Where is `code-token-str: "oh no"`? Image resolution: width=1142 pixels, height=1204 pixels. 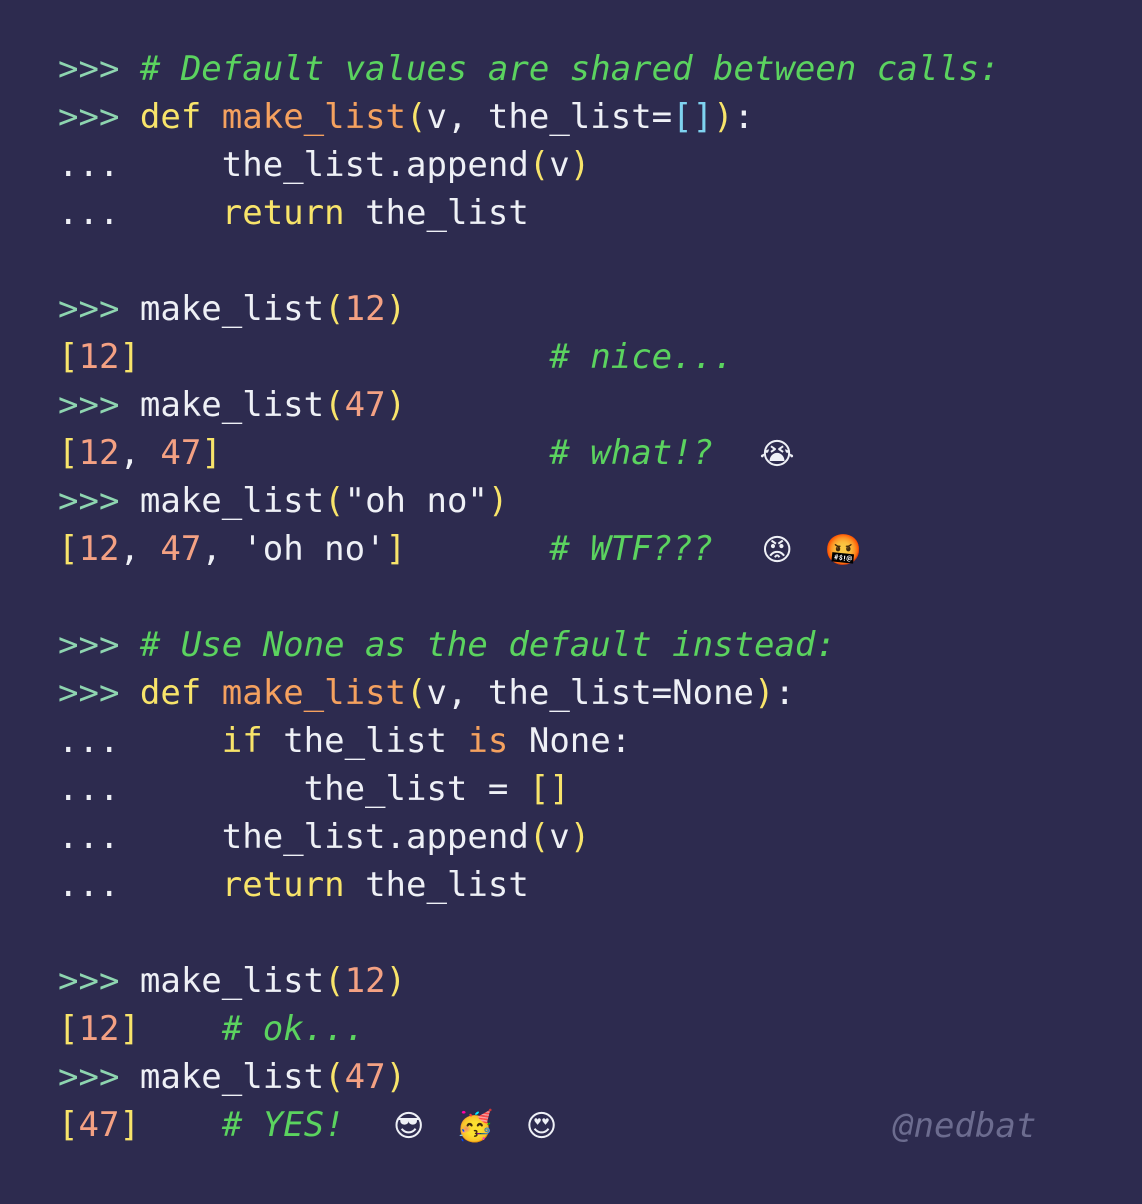
code-token-str: "oh no" is located at coordinates (416, 501).